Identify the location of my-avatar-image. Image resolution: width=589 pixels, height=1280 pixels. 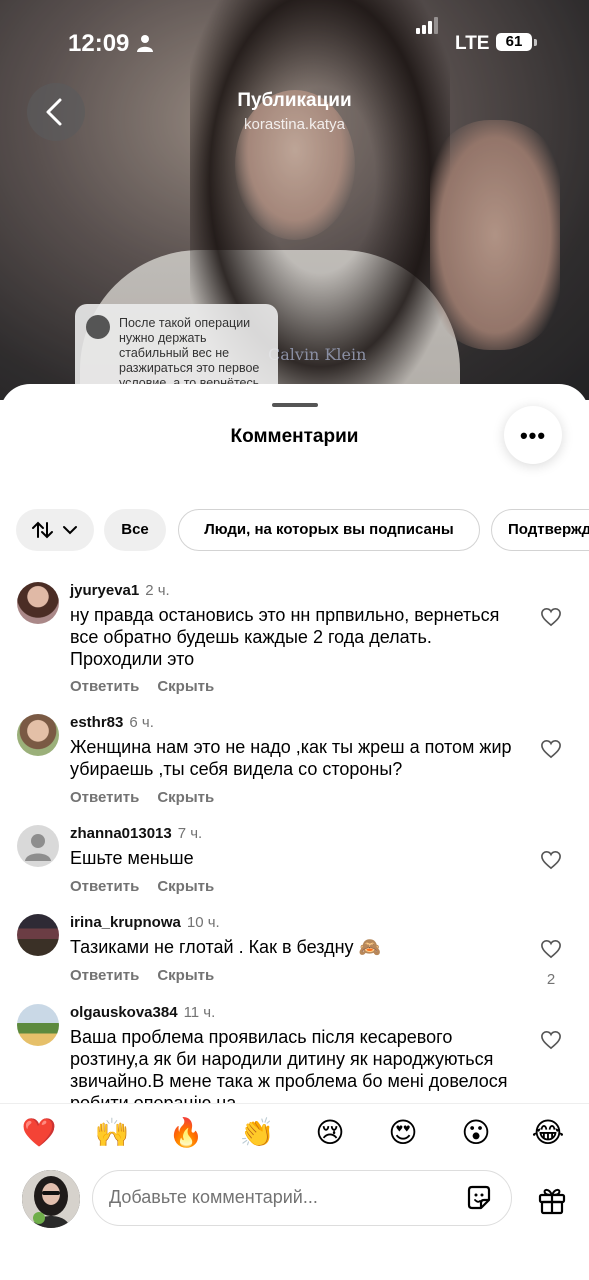
(51, 1199).